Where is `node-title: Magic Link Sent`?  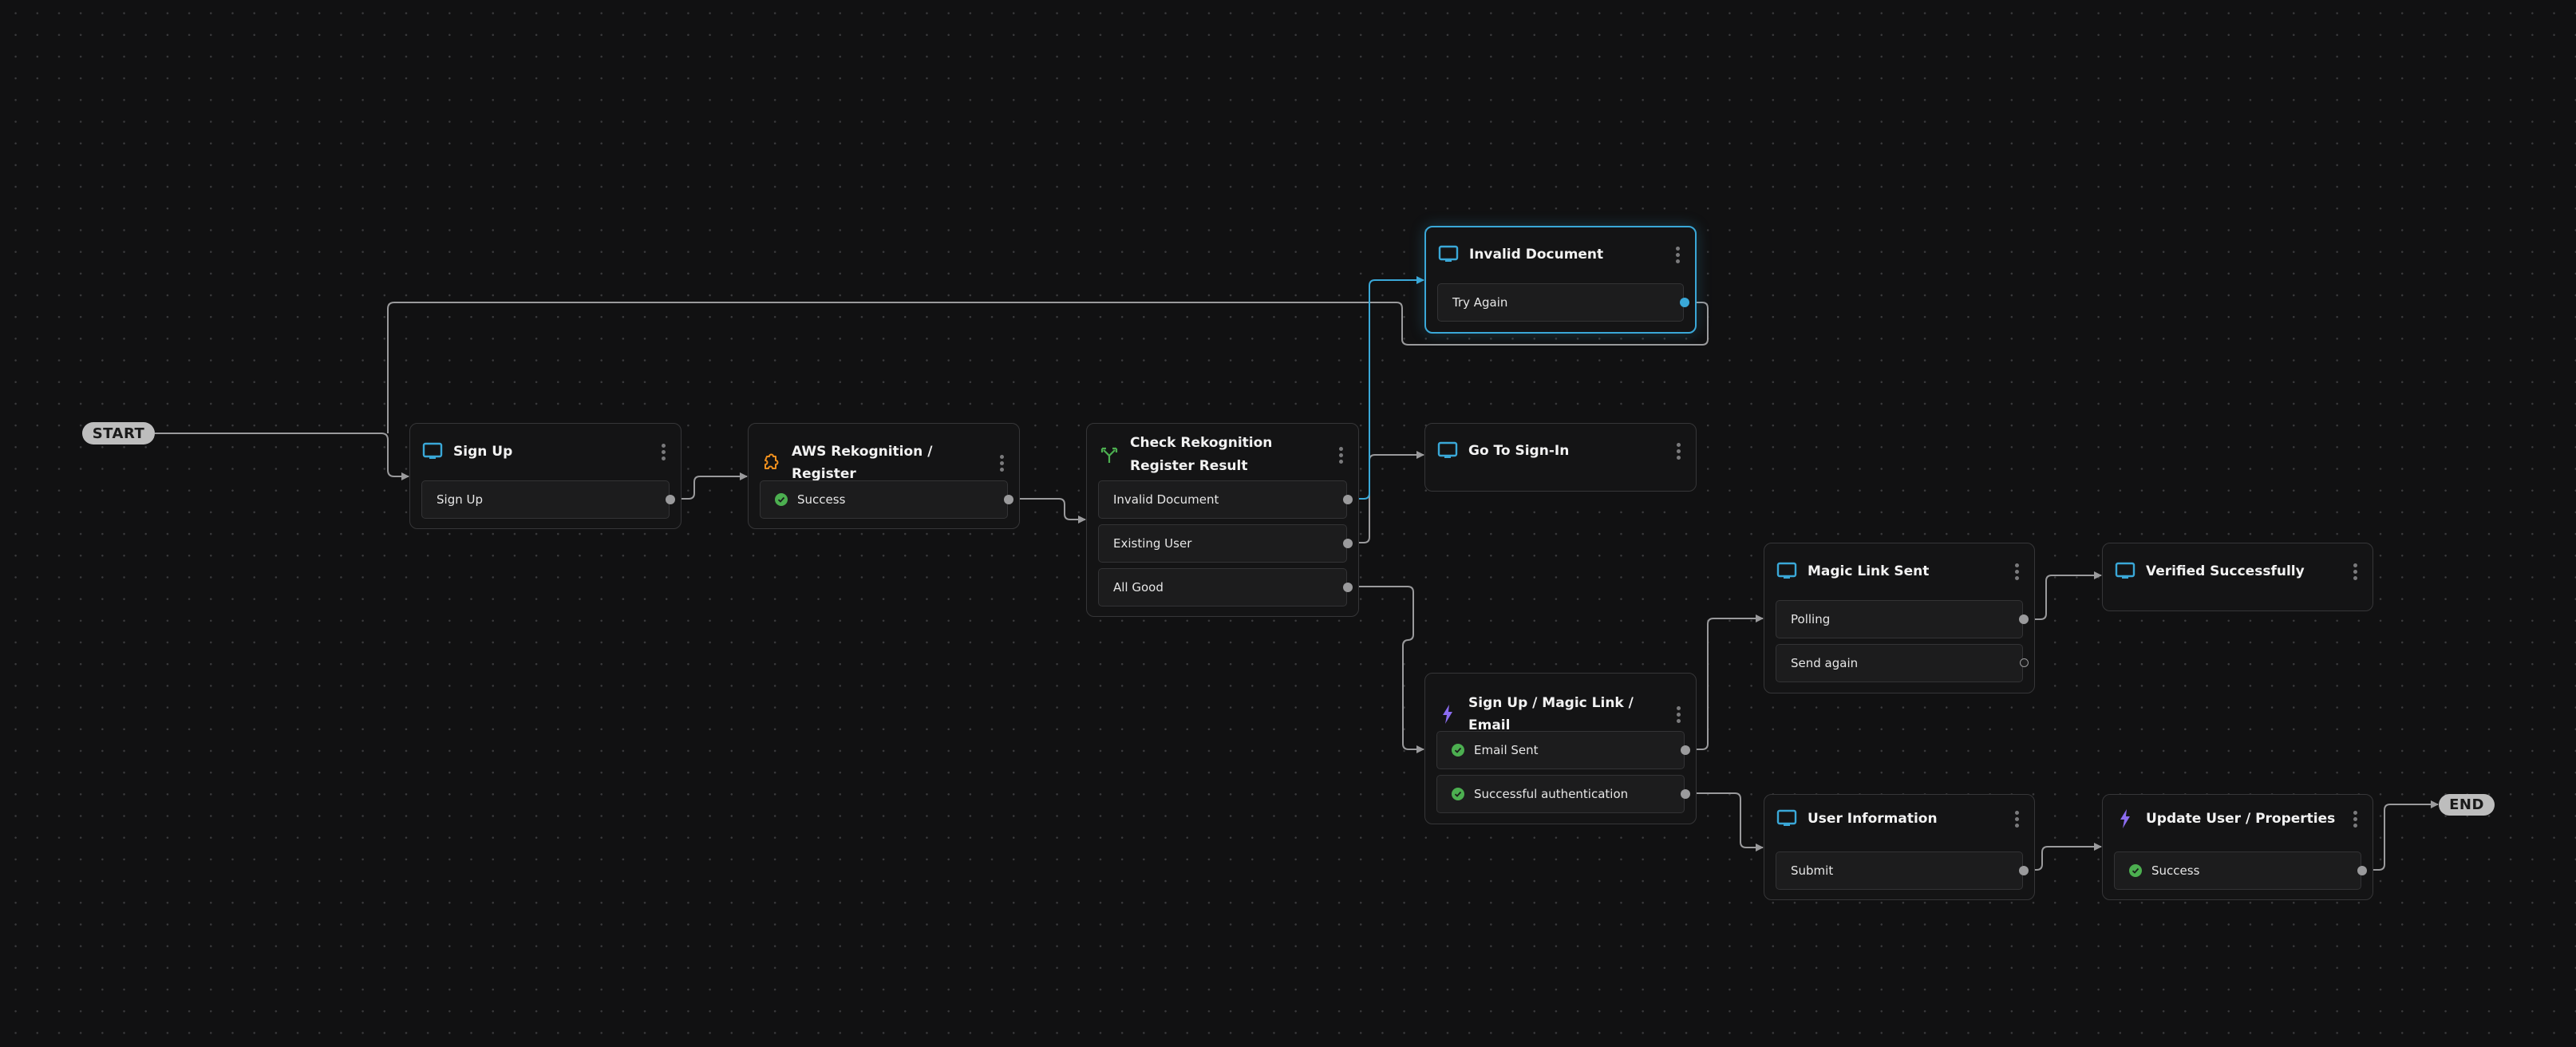 node-title: Magic Link Sent is located at coordinates (1869, 571).